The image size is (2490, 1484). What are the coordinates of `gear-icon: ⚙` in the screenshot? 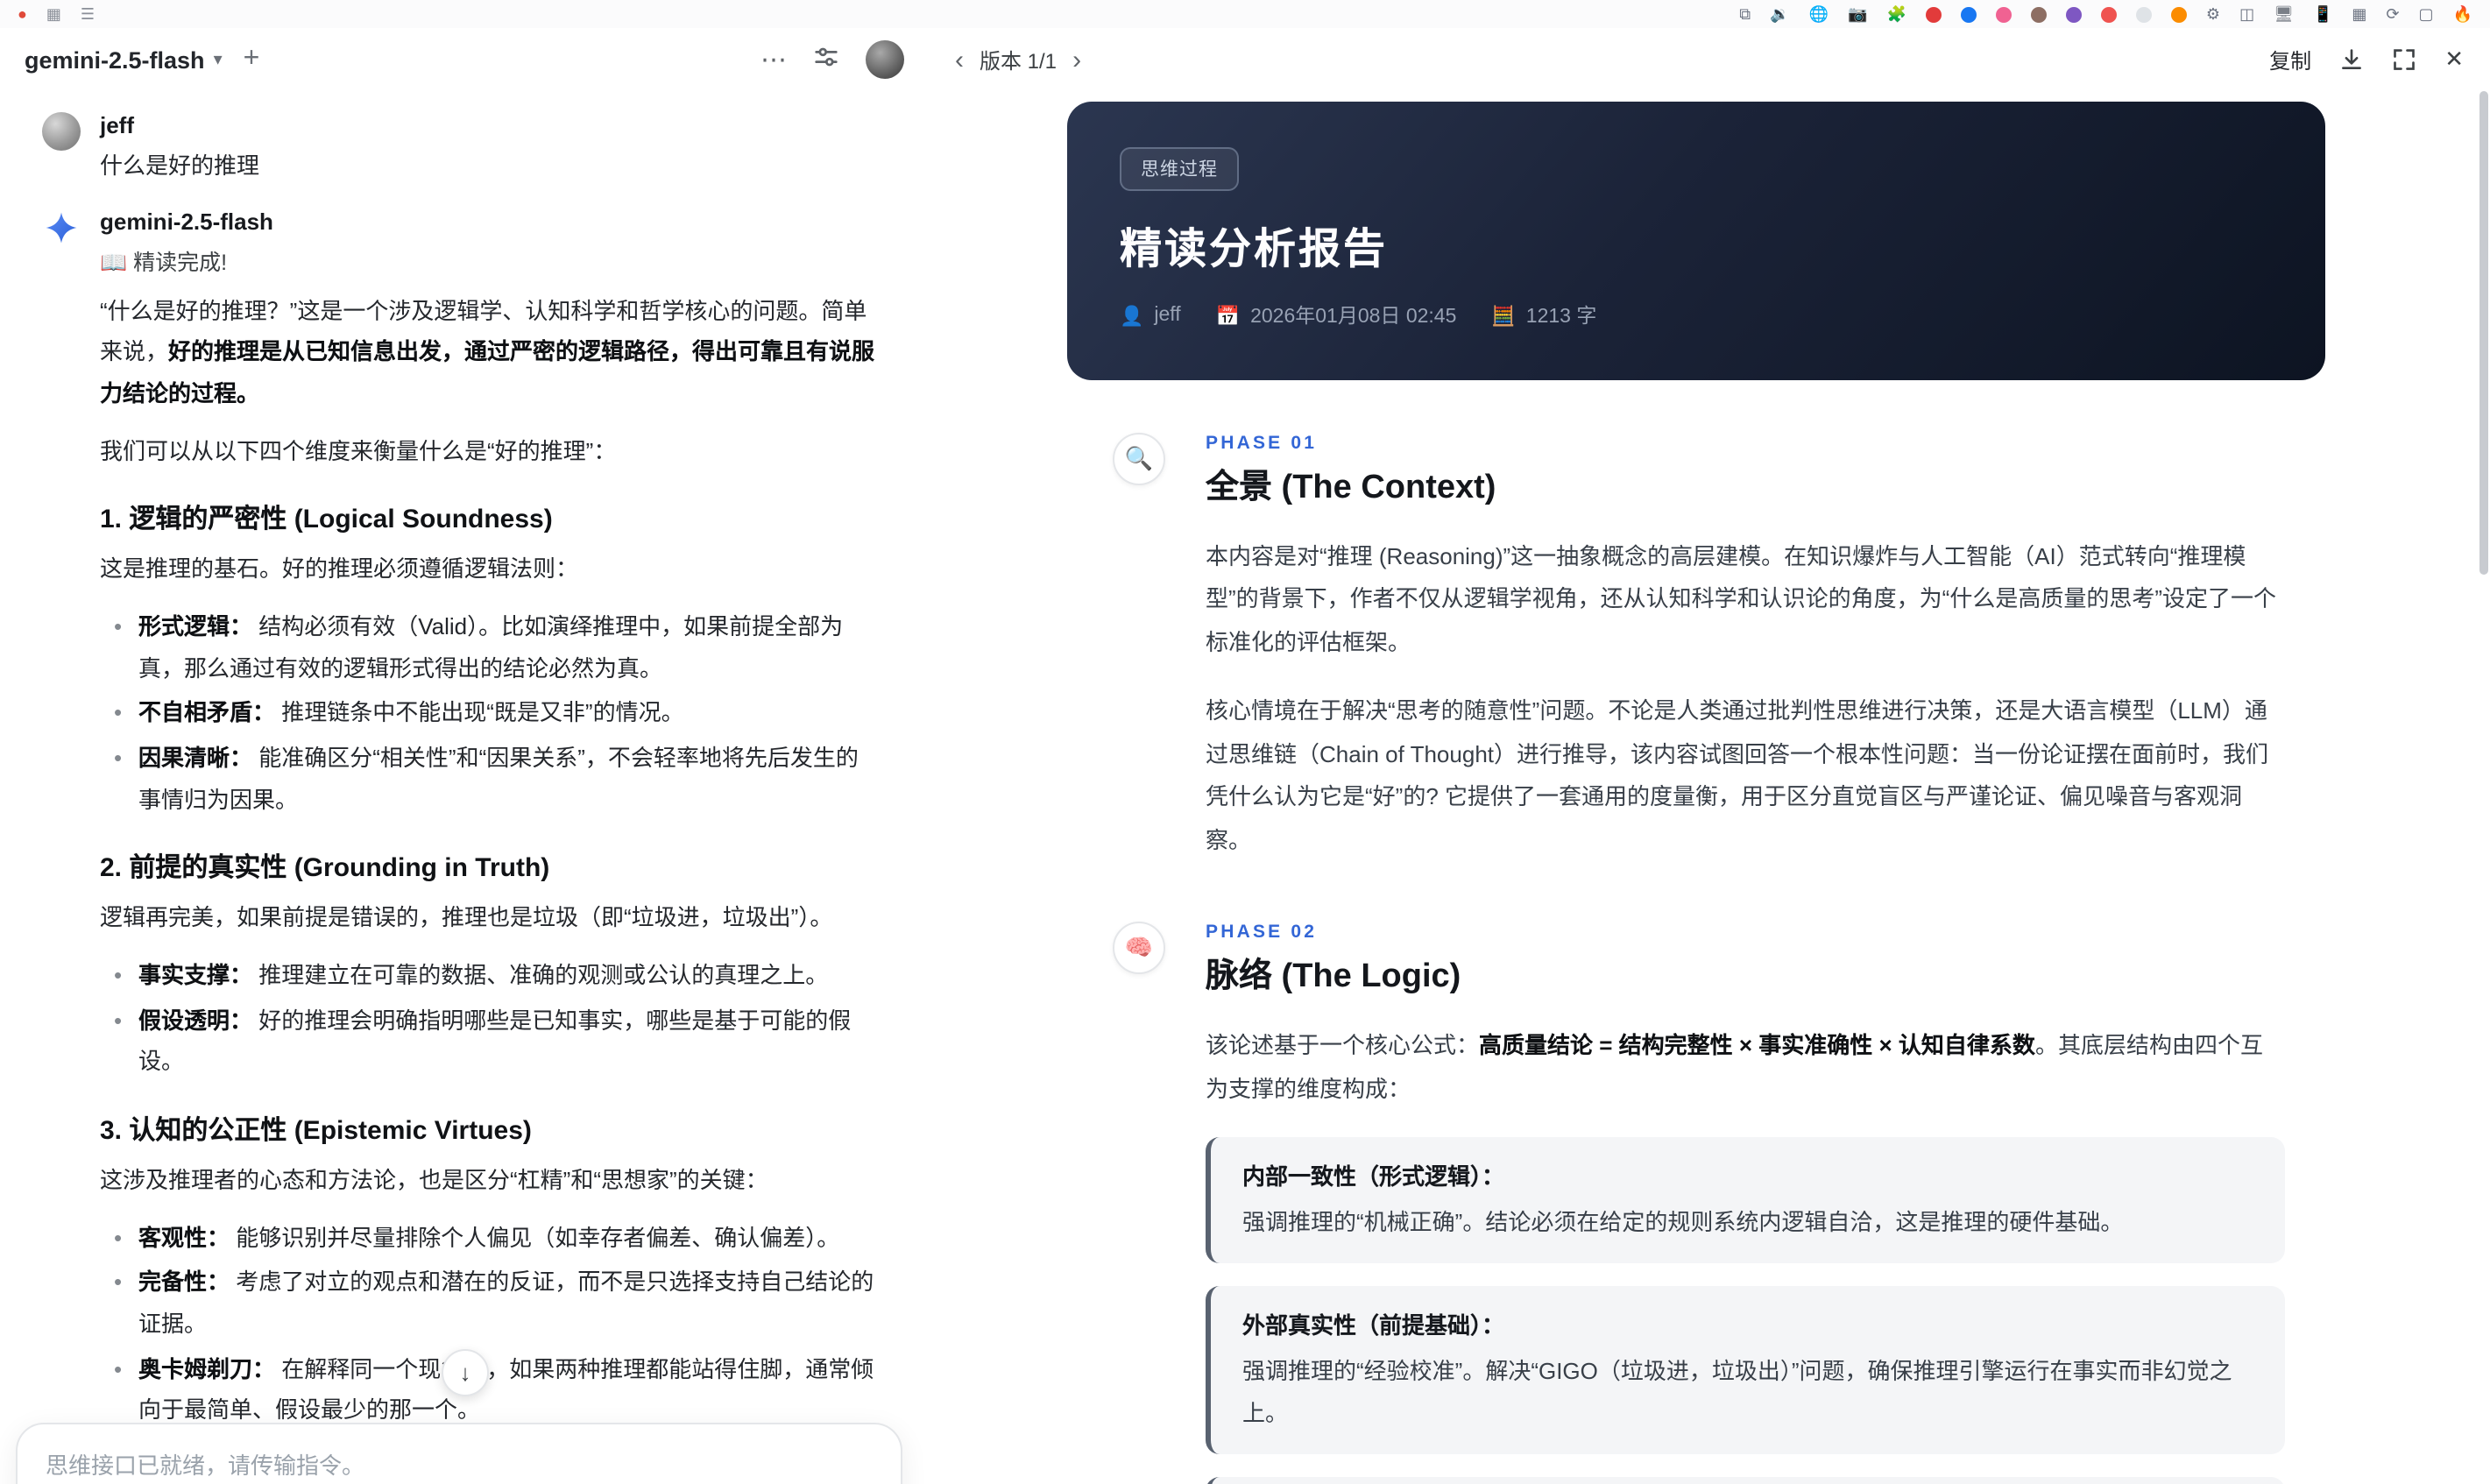 It's located at (2213, 14).